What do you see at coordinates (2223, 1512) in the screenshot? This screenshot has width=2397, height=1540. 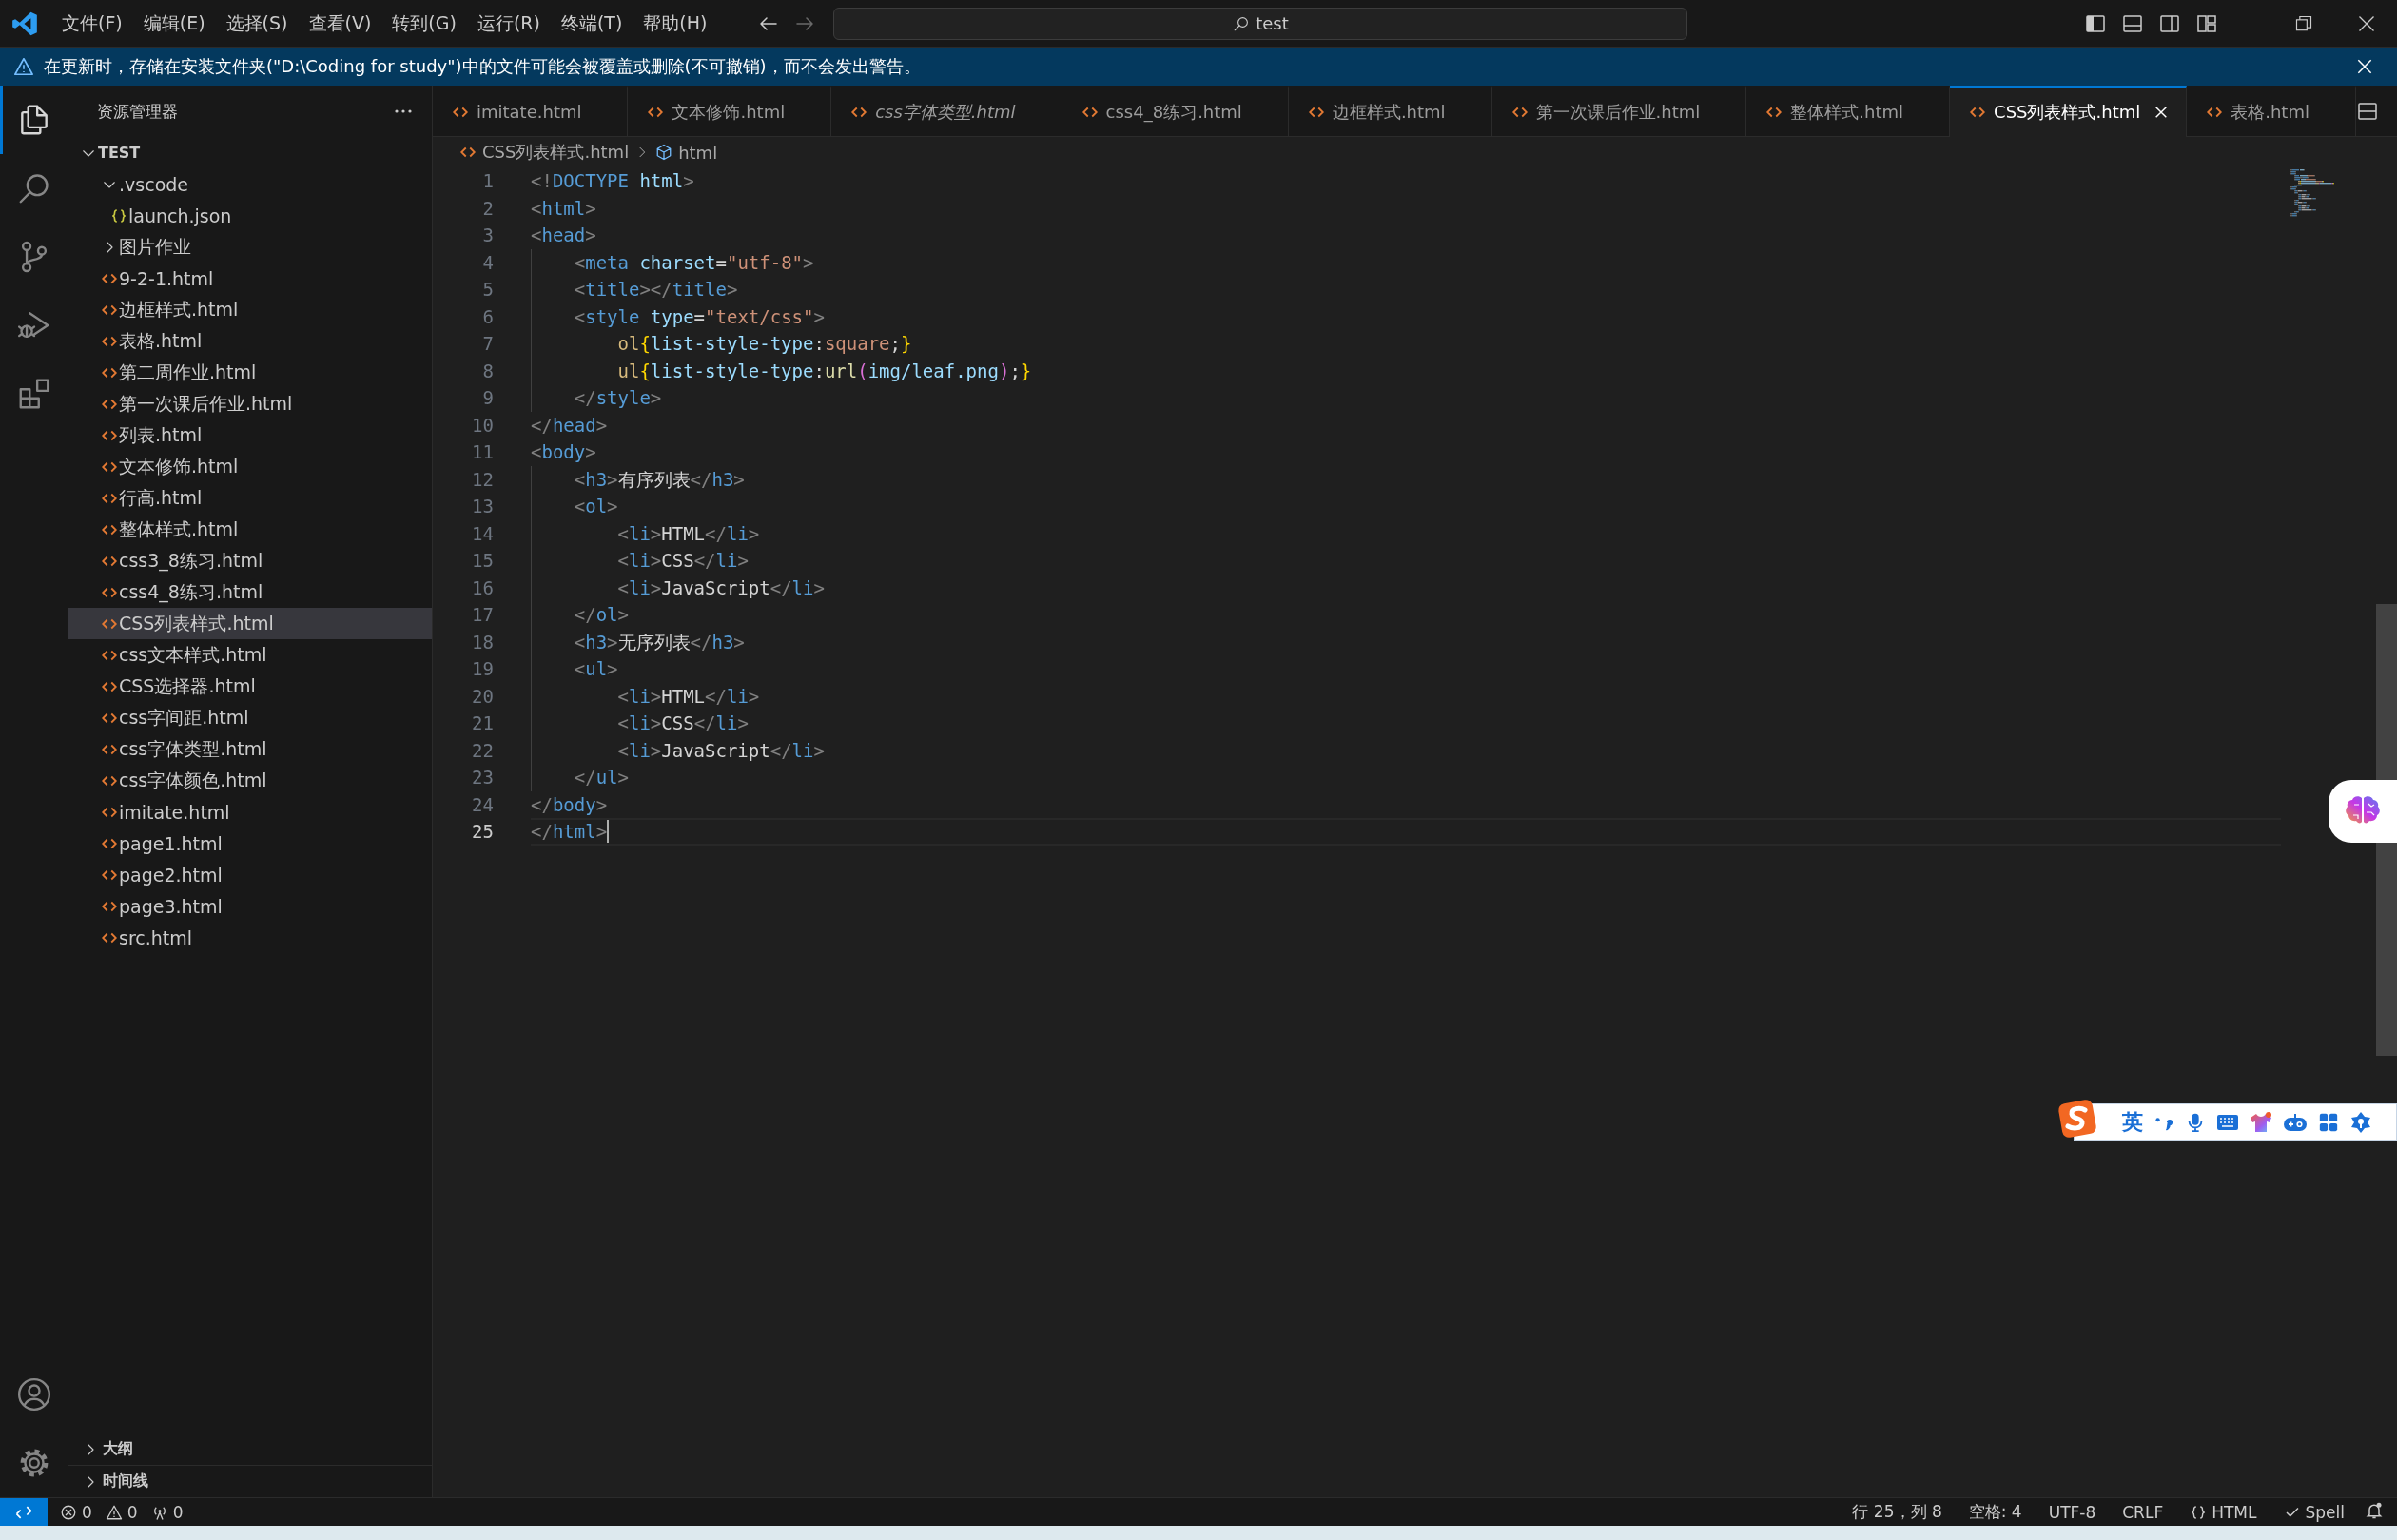 I see `language-mode: HTML` at bounding box center [2223, 1512].